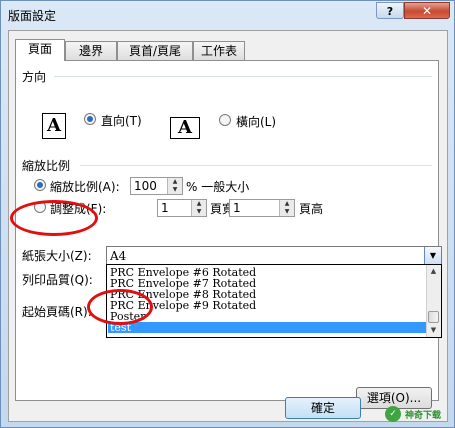 The image size is (455, 428). Describe the element at coordinates (433, 301) in the screenshot. I see `option-list-scrollbar: ▲ ▼` at that location.